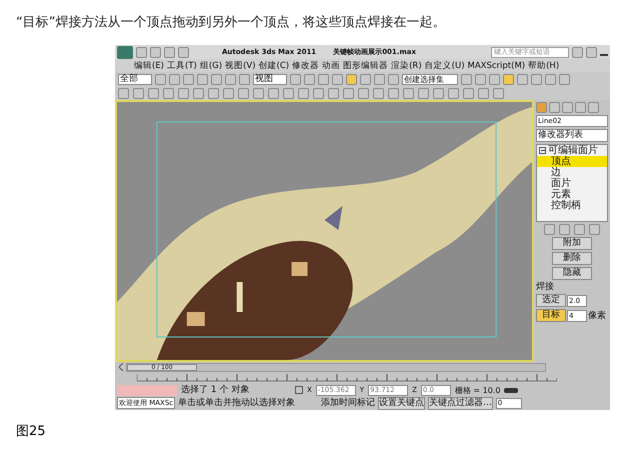  Describe the element at coordinates (331, 66) in the screenshot. I see `menu-item: 动画` at that location.